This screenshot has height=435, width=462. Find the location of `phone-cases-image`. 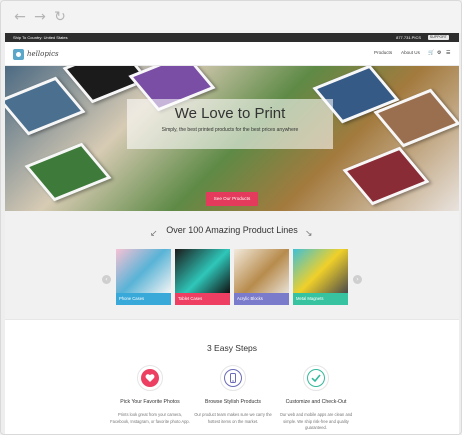

phone-cases-image is located at coordinates (143, 271).